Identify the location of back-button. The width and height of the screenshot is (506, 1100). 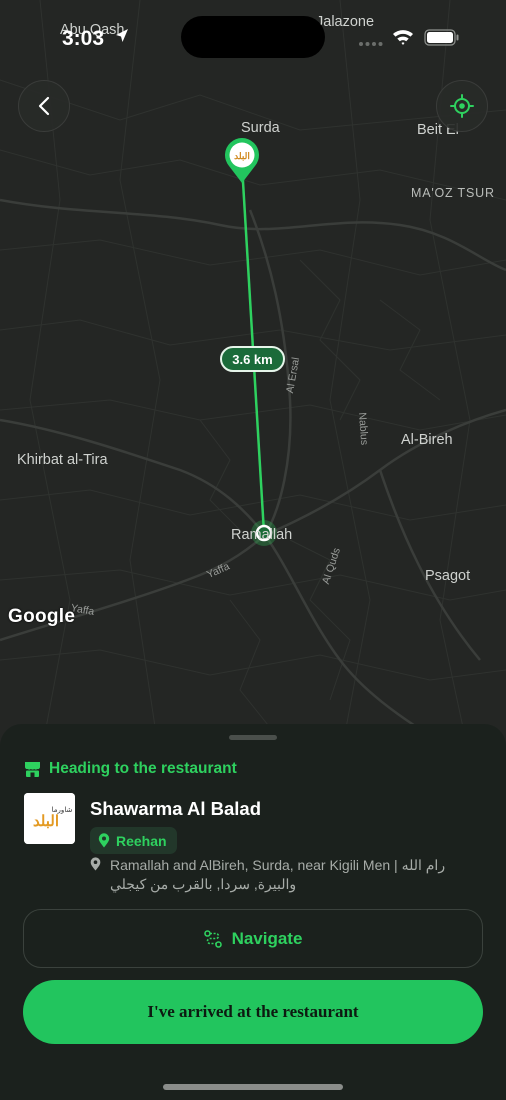
(44, 106).